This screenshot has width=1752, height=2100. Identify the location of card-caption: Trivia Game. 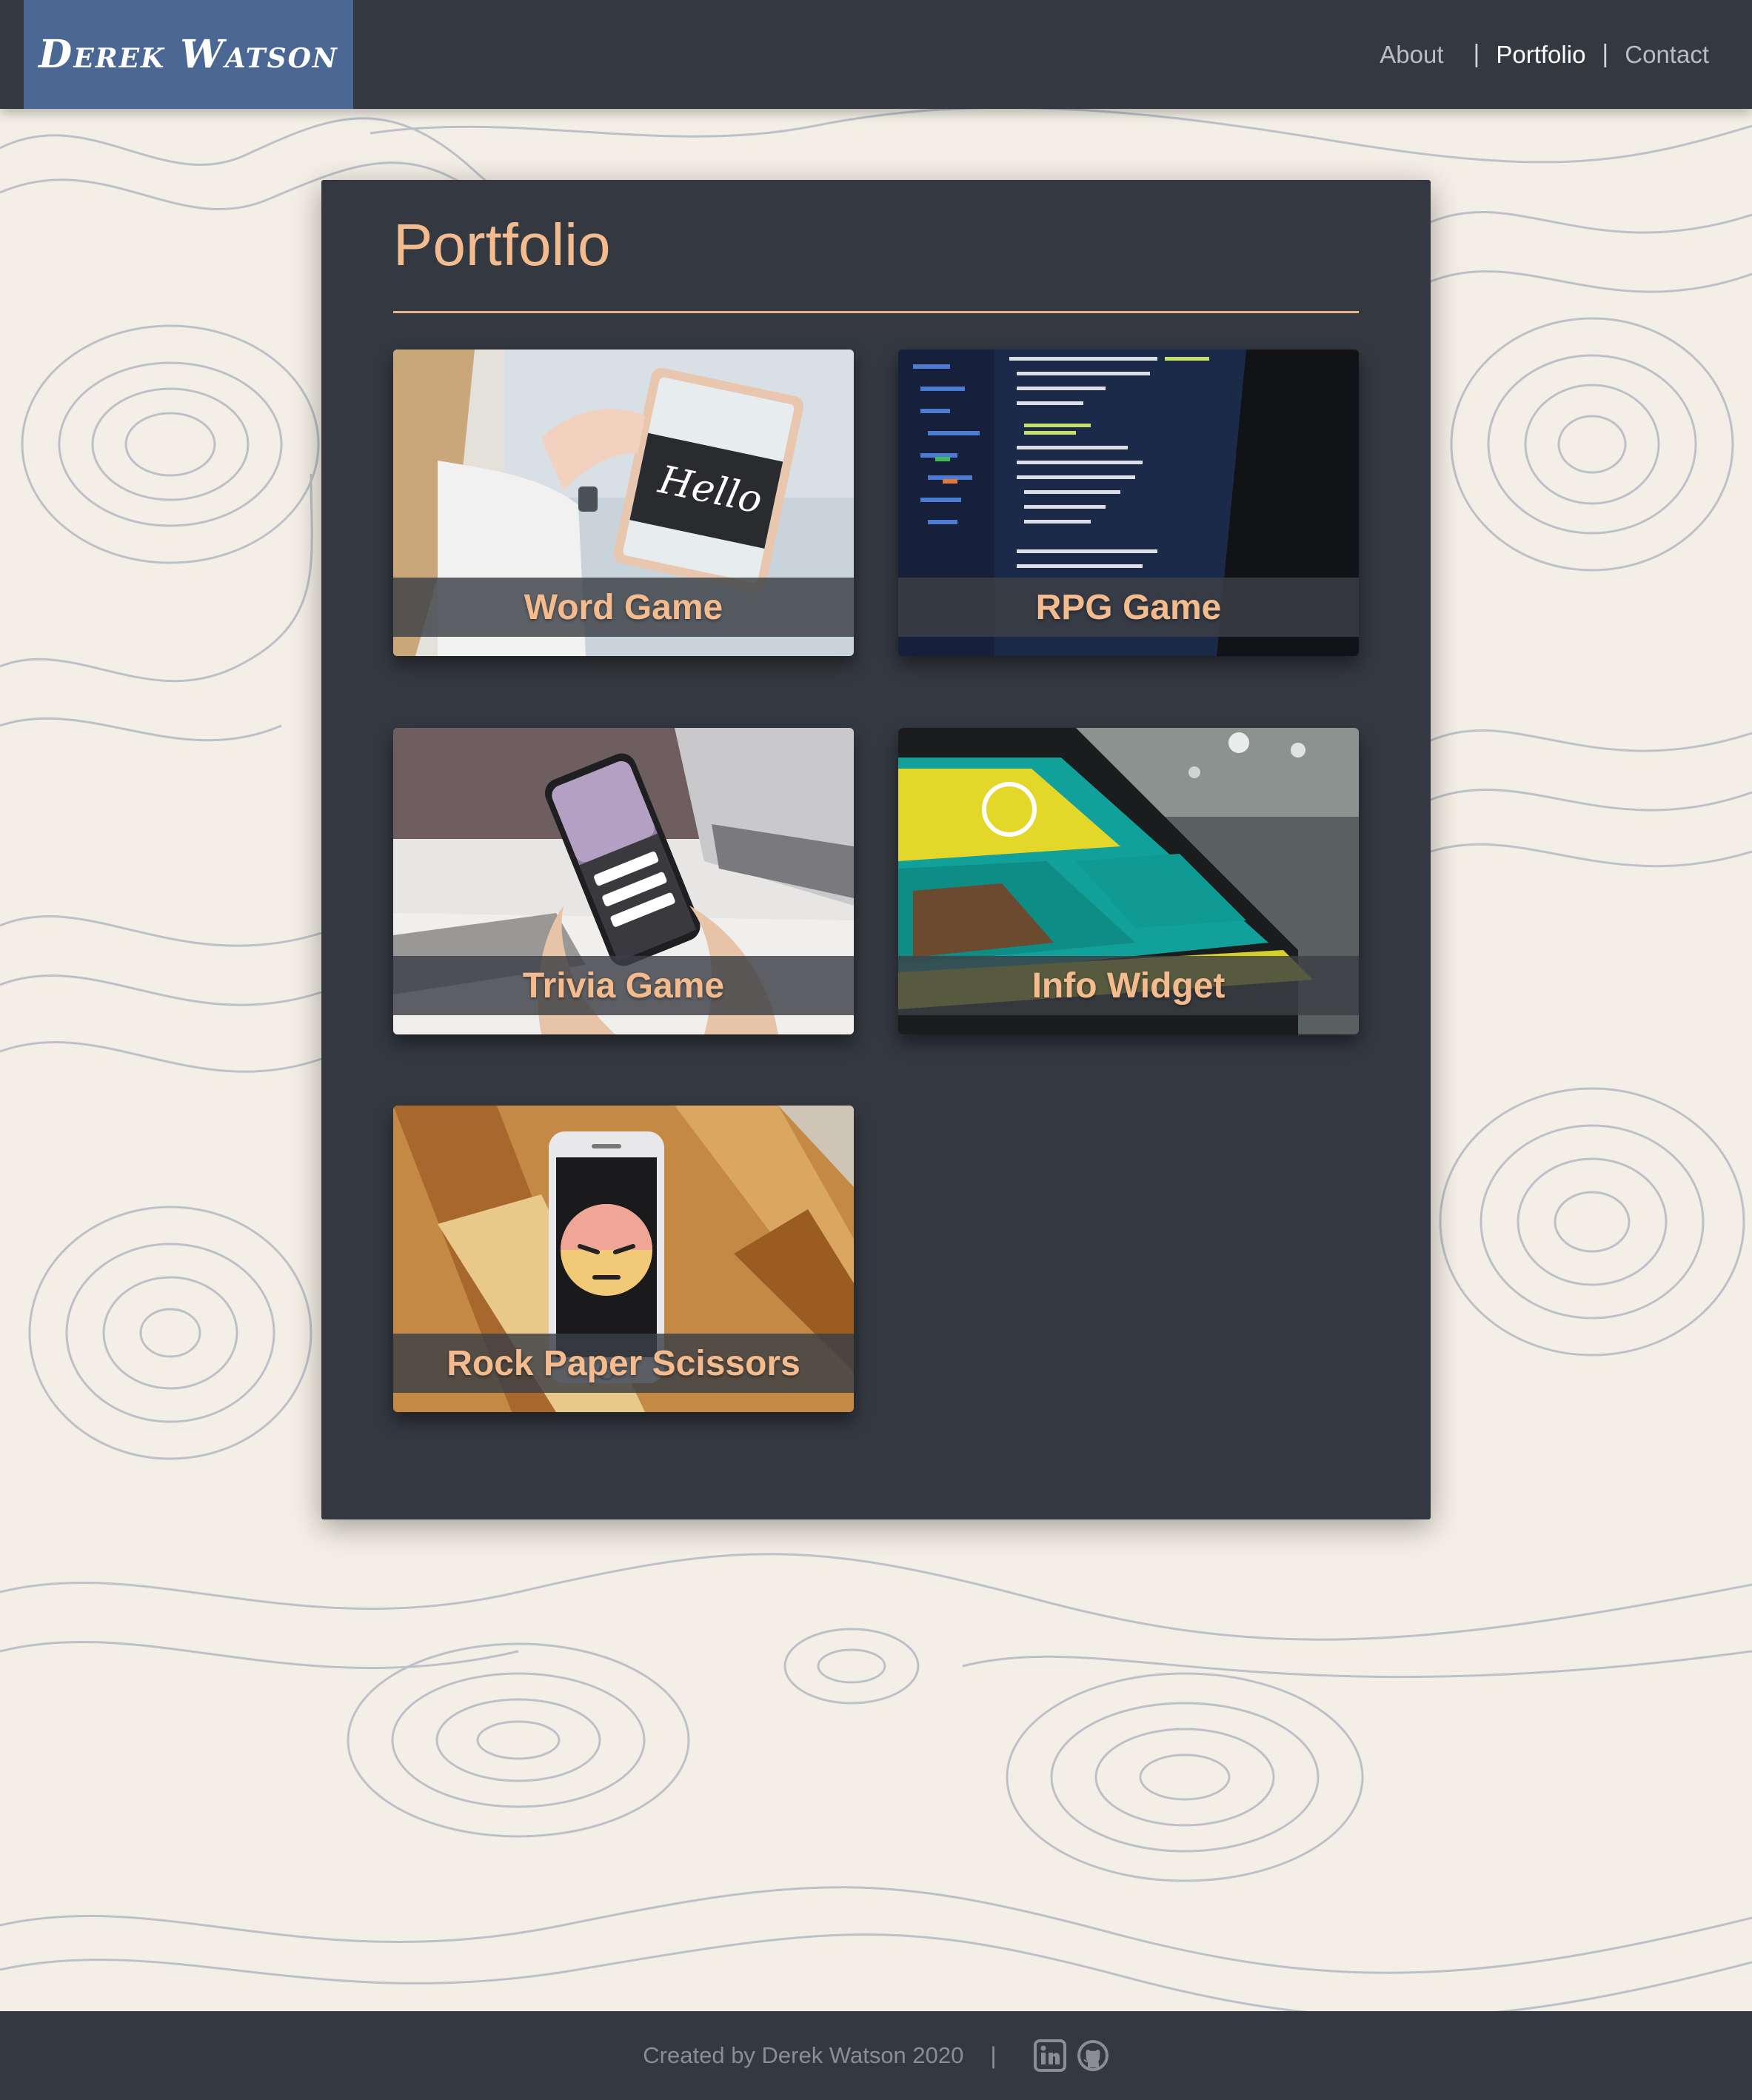
(623, 985).